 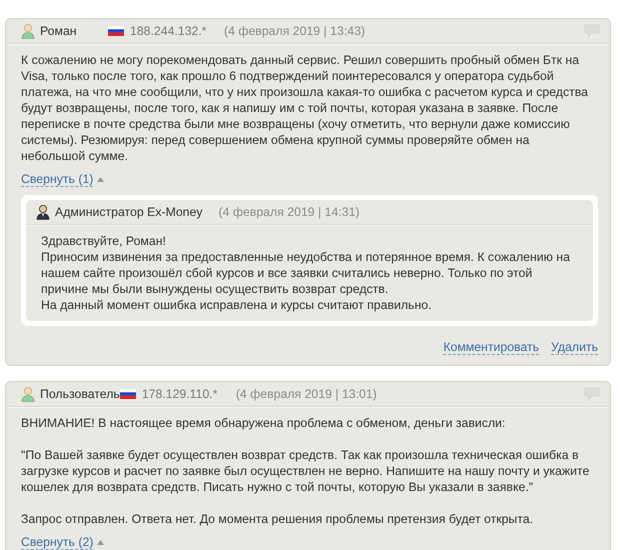 I want to click on collapse-link: Свернуть (1), so click(x=57, y=179).